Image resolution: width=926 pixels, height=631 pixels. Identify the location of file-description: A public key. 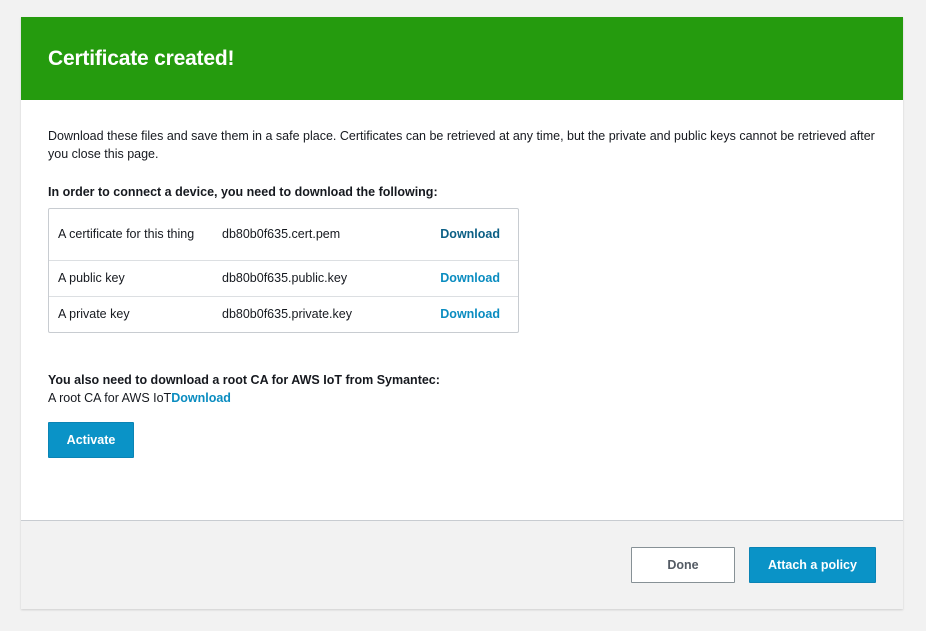
(131, 278).